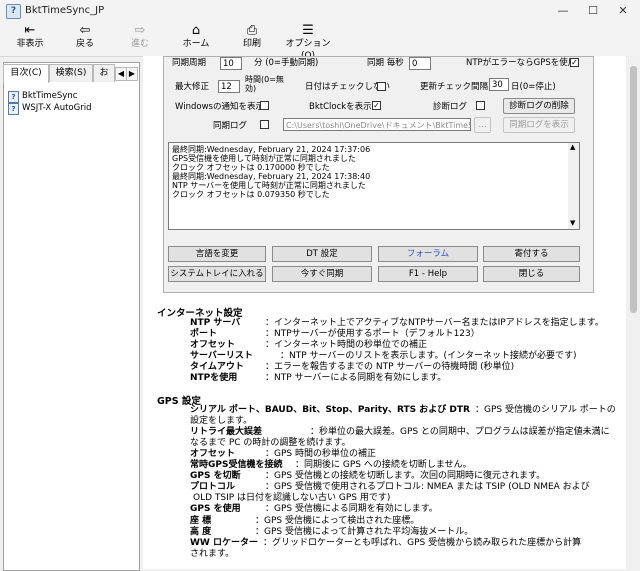 This screenshot has height=571, width=640. What do you see at coordinates (140, 30) in the screenshot?
I see `forward-arrow-icon: ⇨` at bounding box center [140, 30].